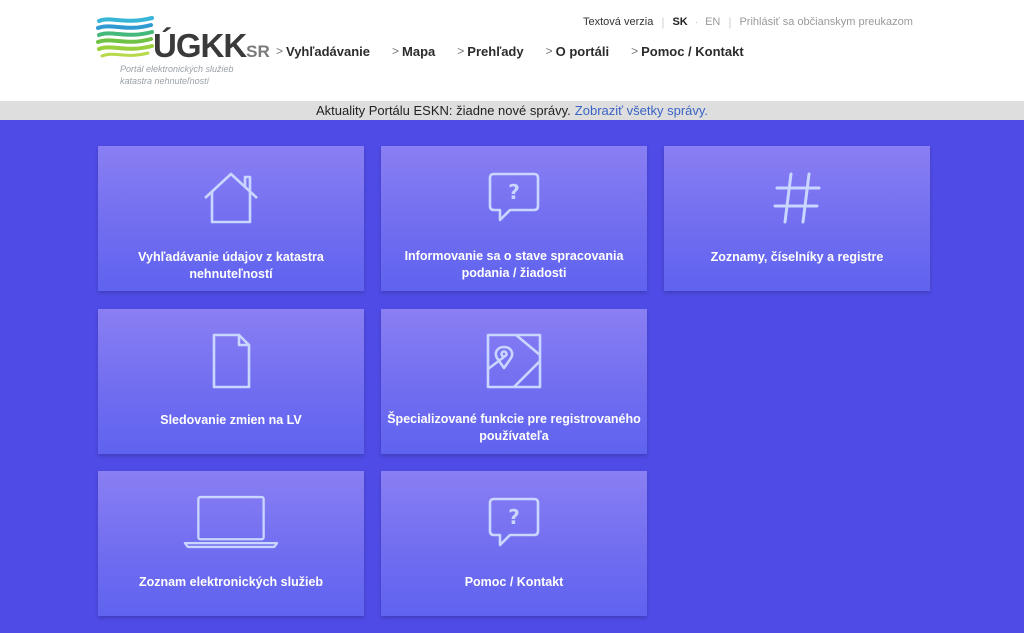 Image resolution: width=1024 pixels, height=633 pixels. What do you see at coordinates (514, 361) in the screenshot?
I see `map-pin-icon` at bounding box center [514, 361].